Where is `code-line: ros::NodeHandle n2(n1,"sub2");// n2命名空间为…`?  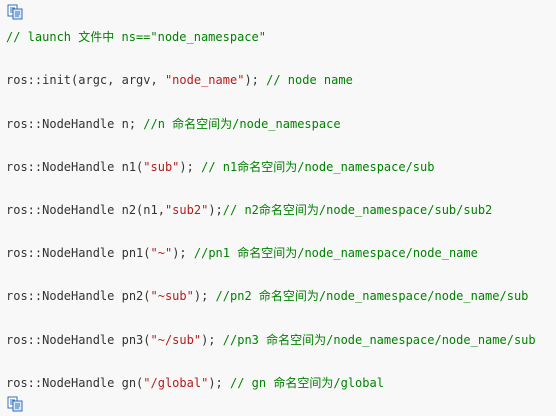
code-line: ros::NodeHandle n2(n1,"sub2");// n2命名空间为… is located at coordinates (249, 210).